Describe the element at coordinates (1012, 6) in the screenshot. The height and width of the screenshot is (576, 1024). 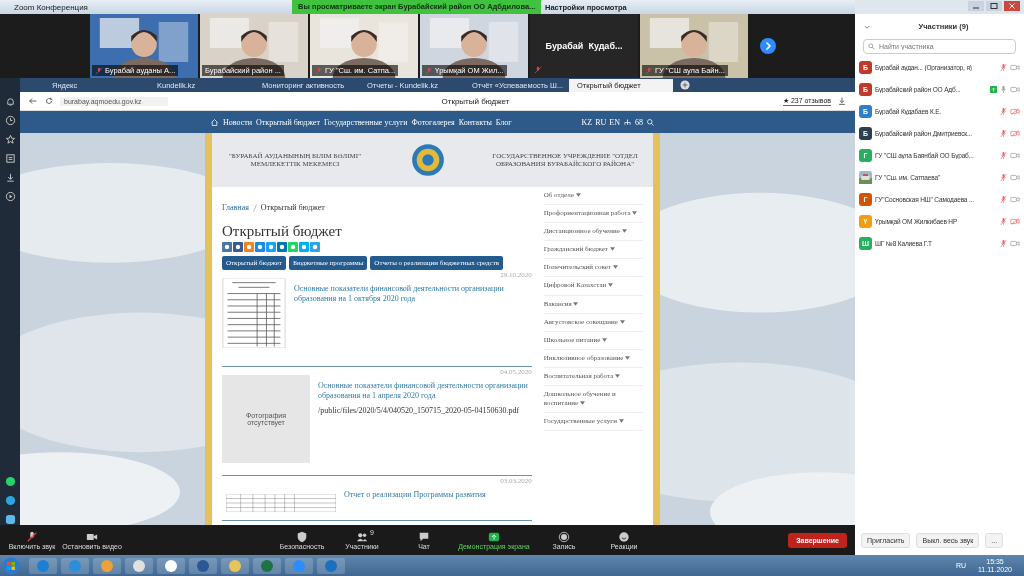
I see `close-icon` at that location.